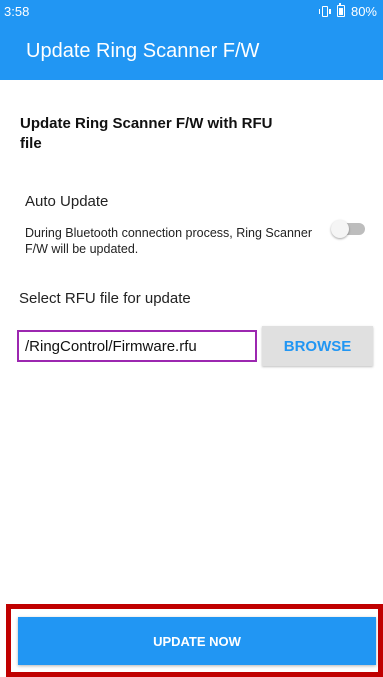  I want to click on browse-button: BROWSE, so click(317, 346).